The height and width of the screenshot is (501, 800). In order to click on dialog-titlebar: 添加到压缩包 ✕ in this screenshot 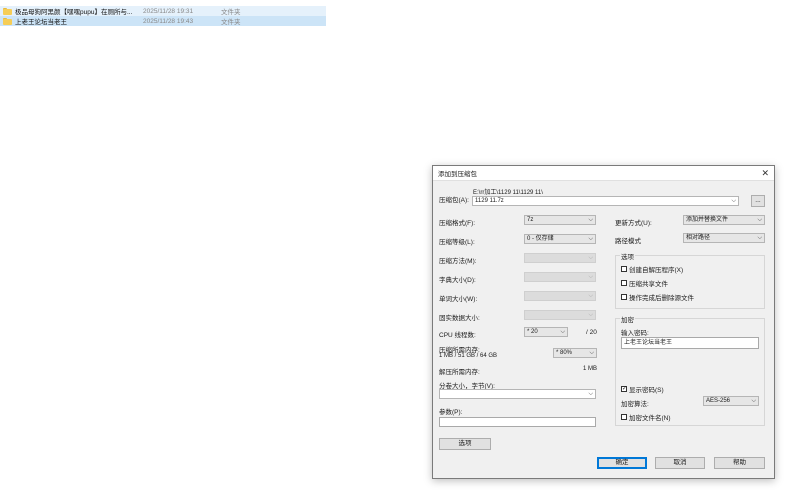, I will do `click(603, 173)`.